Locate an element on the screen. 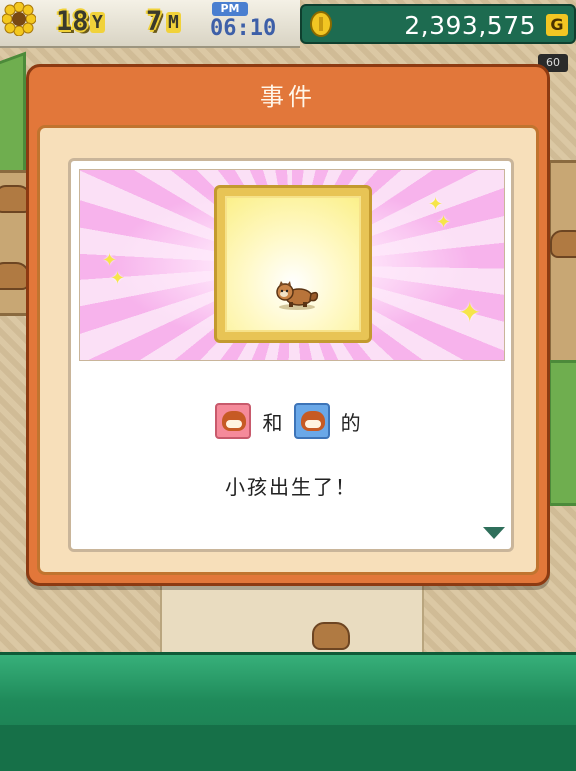 This screenshot has height=771, width=576. gold-coin-icon is located at coordinates (321, 24).